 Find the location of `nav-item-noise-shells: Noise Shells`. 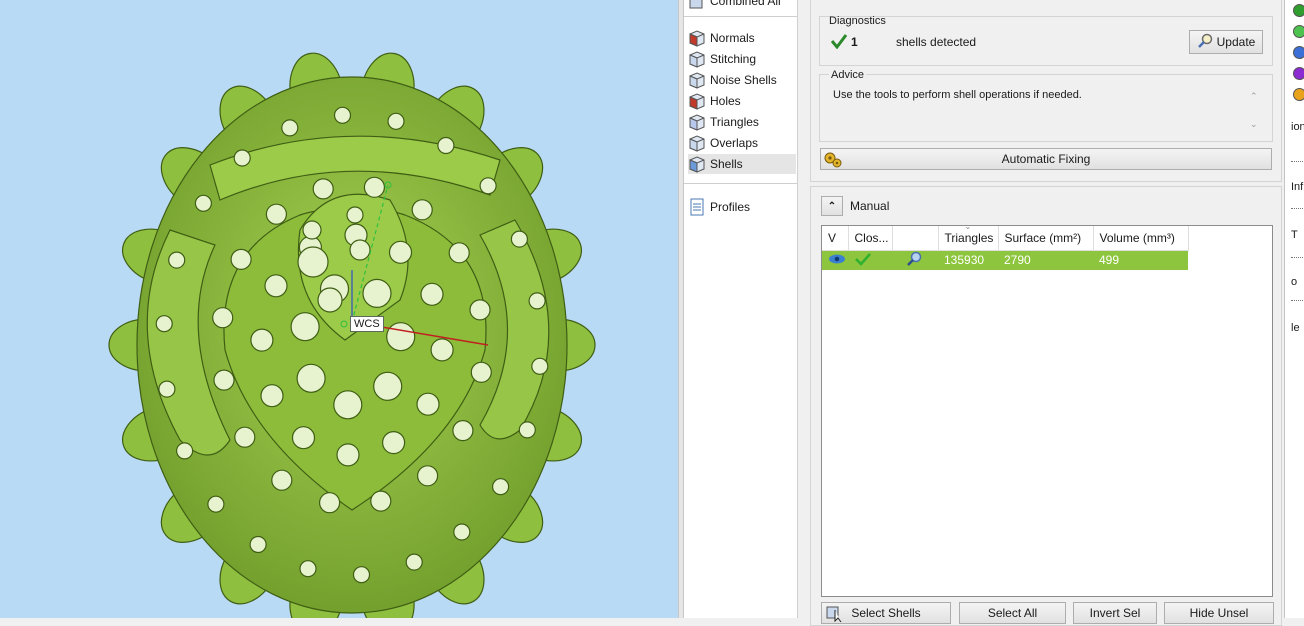

nav-item-noise-shells: Noise Shells is located at coordinates (742, 80).